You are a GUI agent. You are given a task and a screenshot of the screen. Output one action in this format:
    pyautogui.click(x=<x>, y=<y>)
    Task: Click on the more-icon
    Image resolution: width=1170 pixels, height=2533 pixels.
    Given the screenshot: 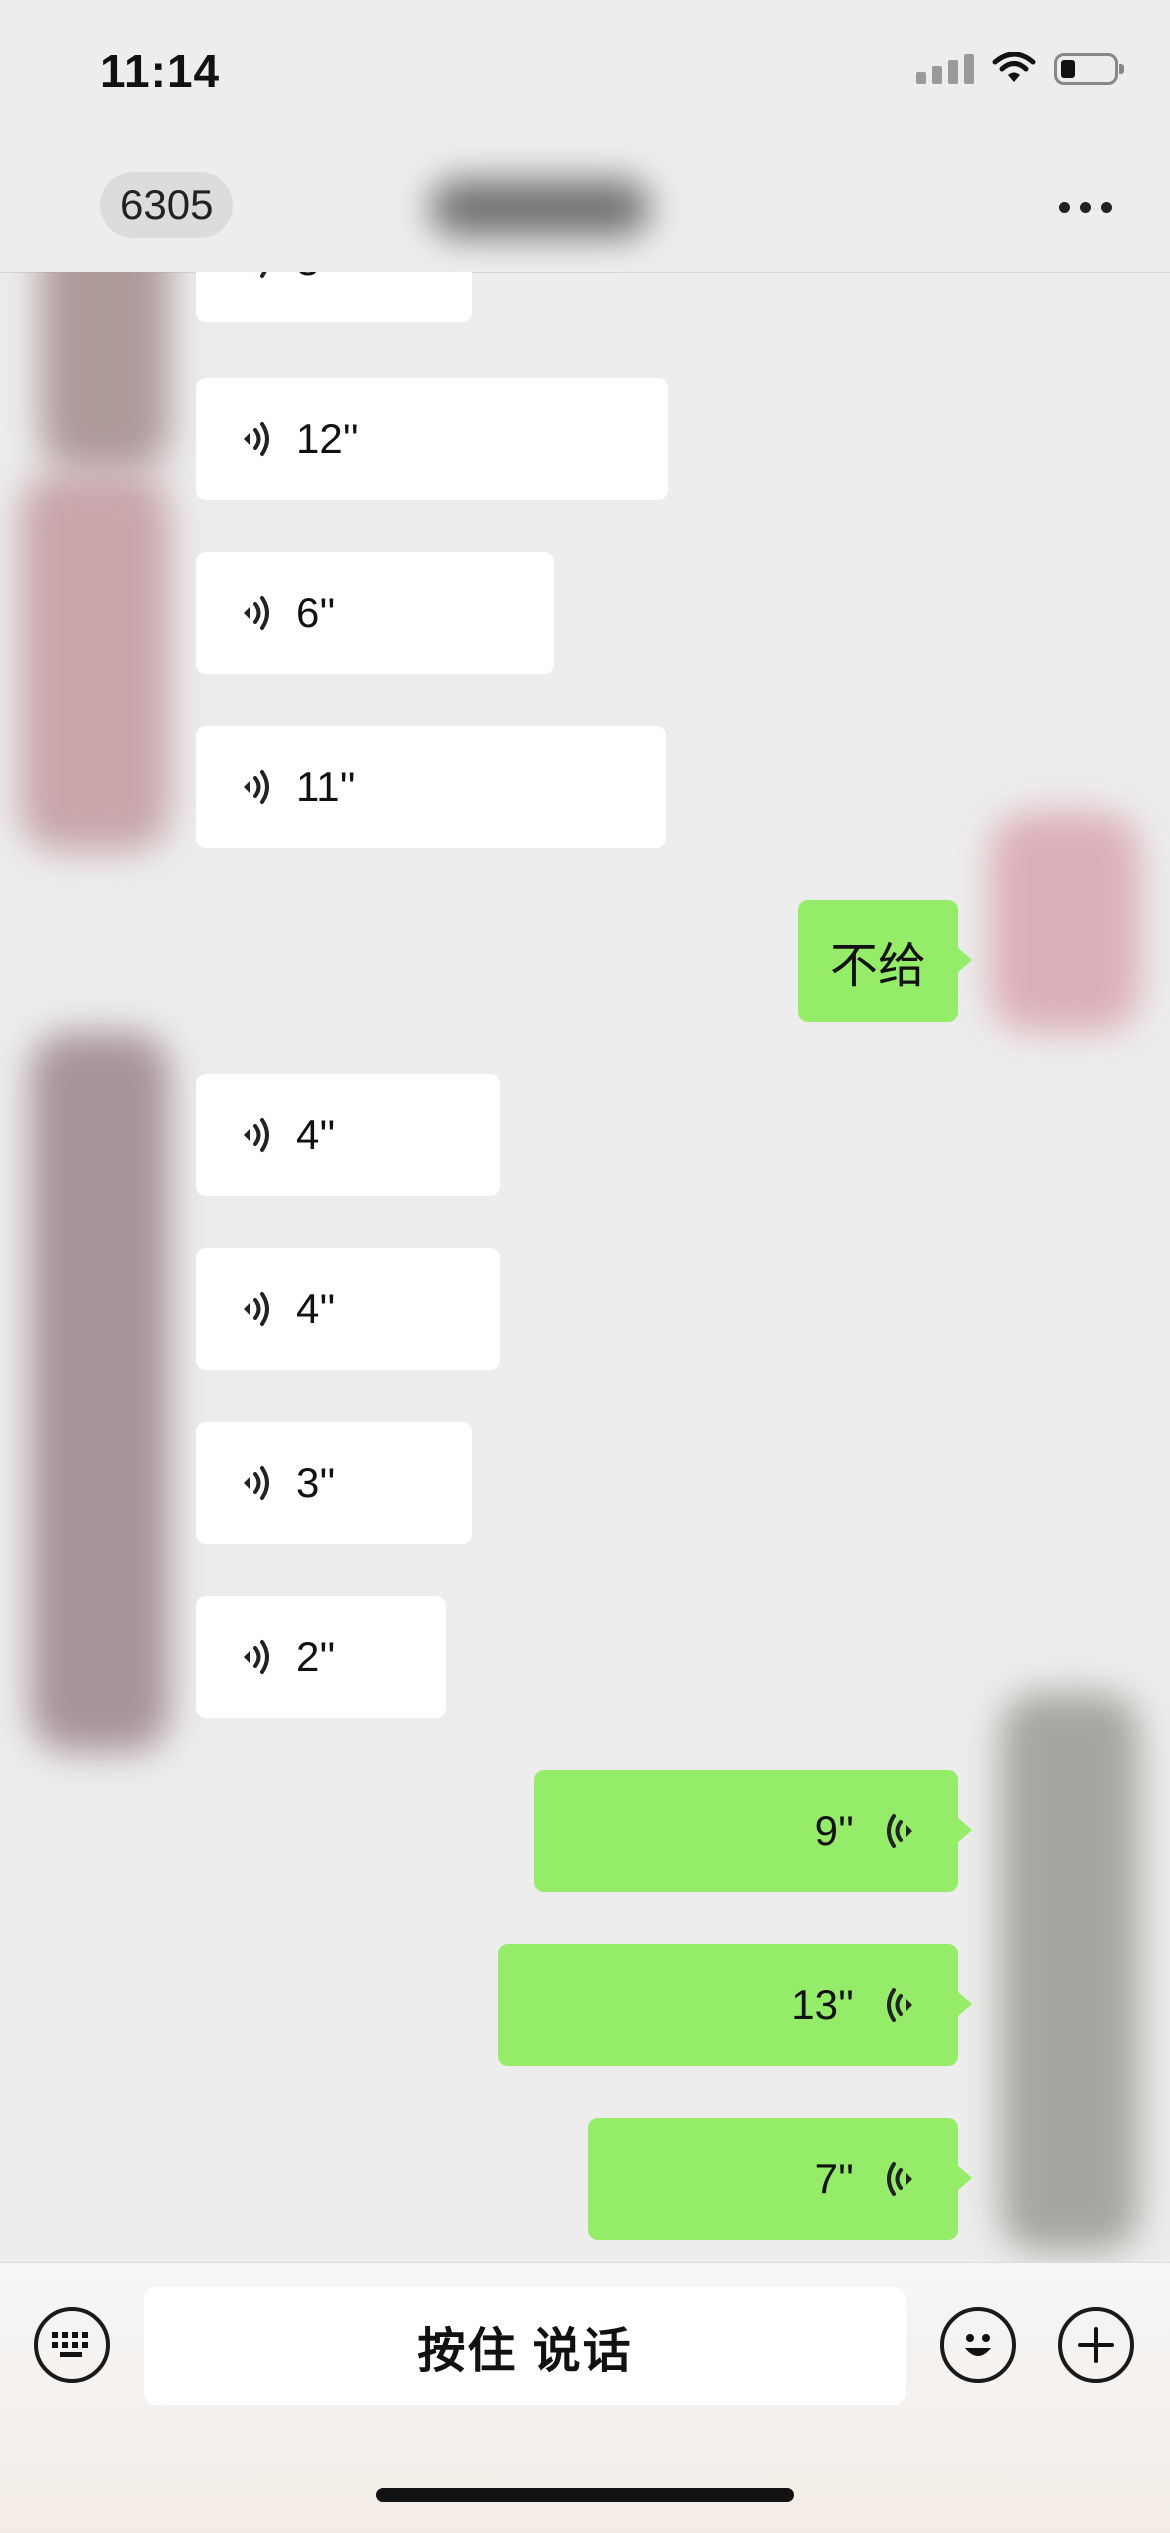 What is the action you would take?
    pyautogui.click(x=1085, y=207)
    